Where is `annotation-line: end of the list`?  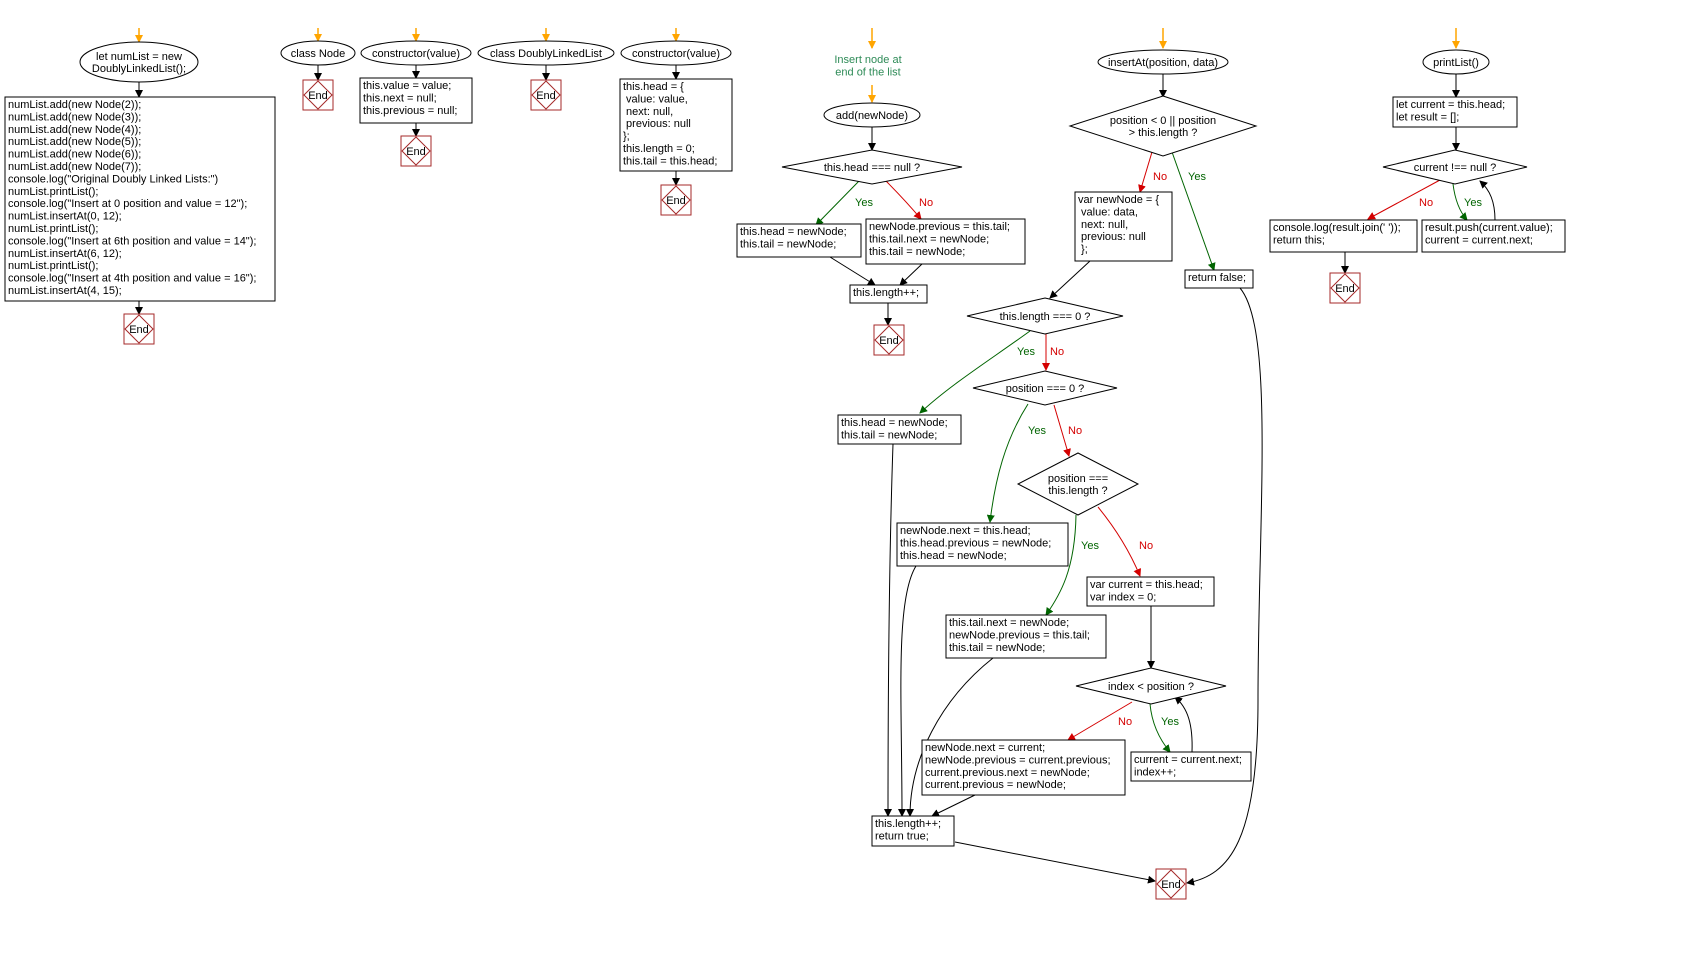
annotation-line: end of the list is located at coordinates (867, 72).